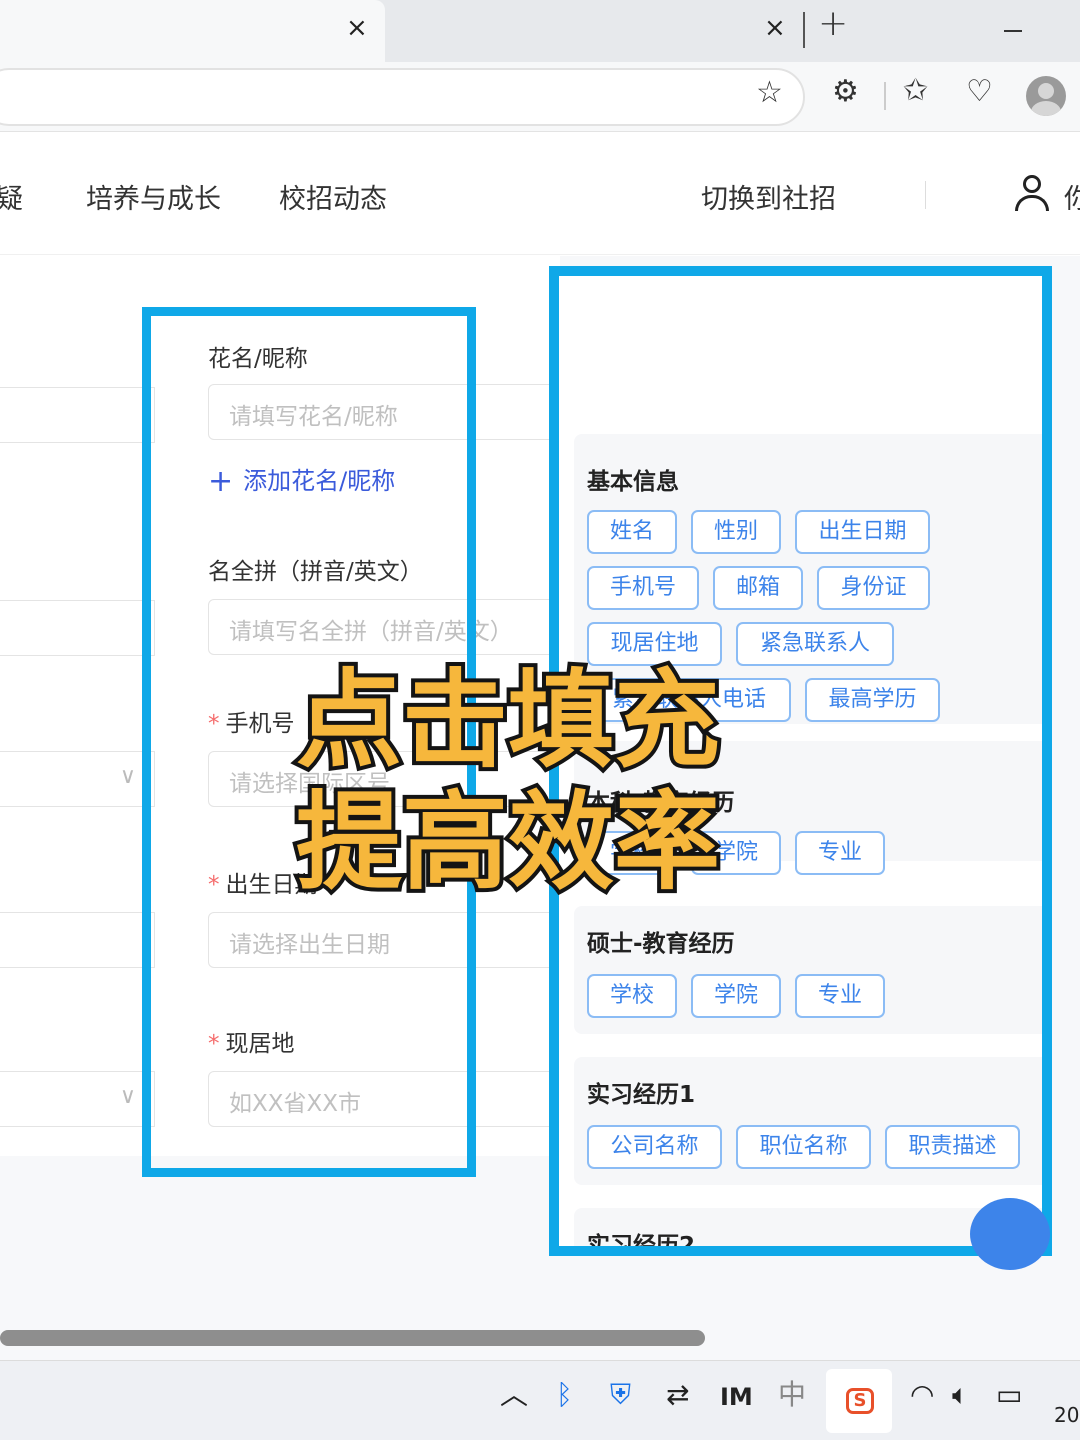 This screenshot has width=1080, height=1440. Describe the element at coordinates (633, 482) in the screenshot. I see `section-title: 基本信息` at that location.